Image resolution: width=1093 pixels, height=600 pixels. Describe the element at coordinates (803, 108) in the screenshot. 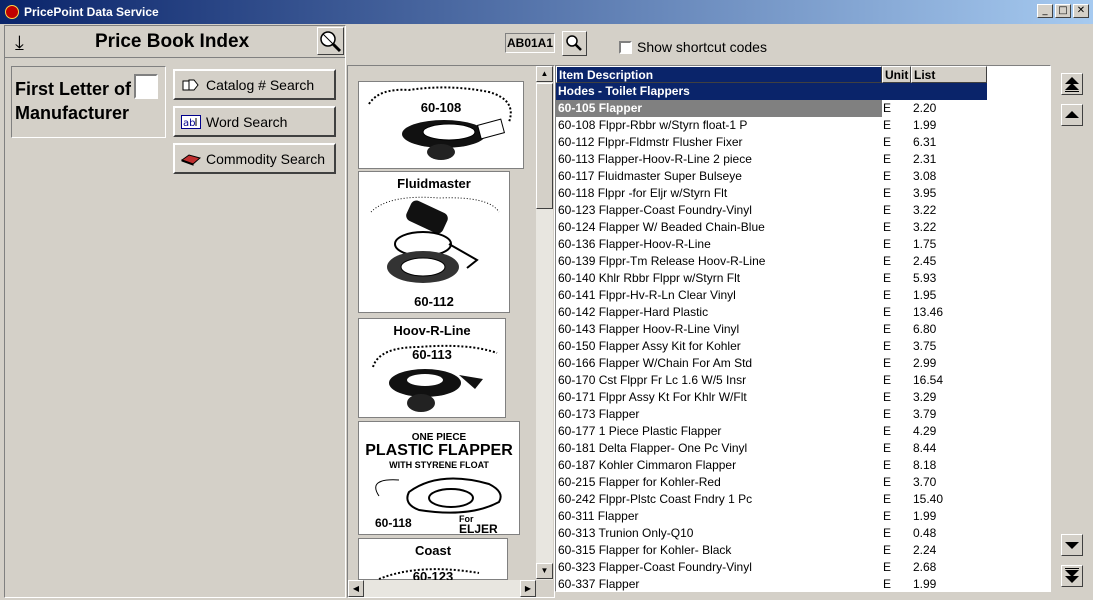

I see `table-row: 60-105 Flapper E 2.20` at that location.